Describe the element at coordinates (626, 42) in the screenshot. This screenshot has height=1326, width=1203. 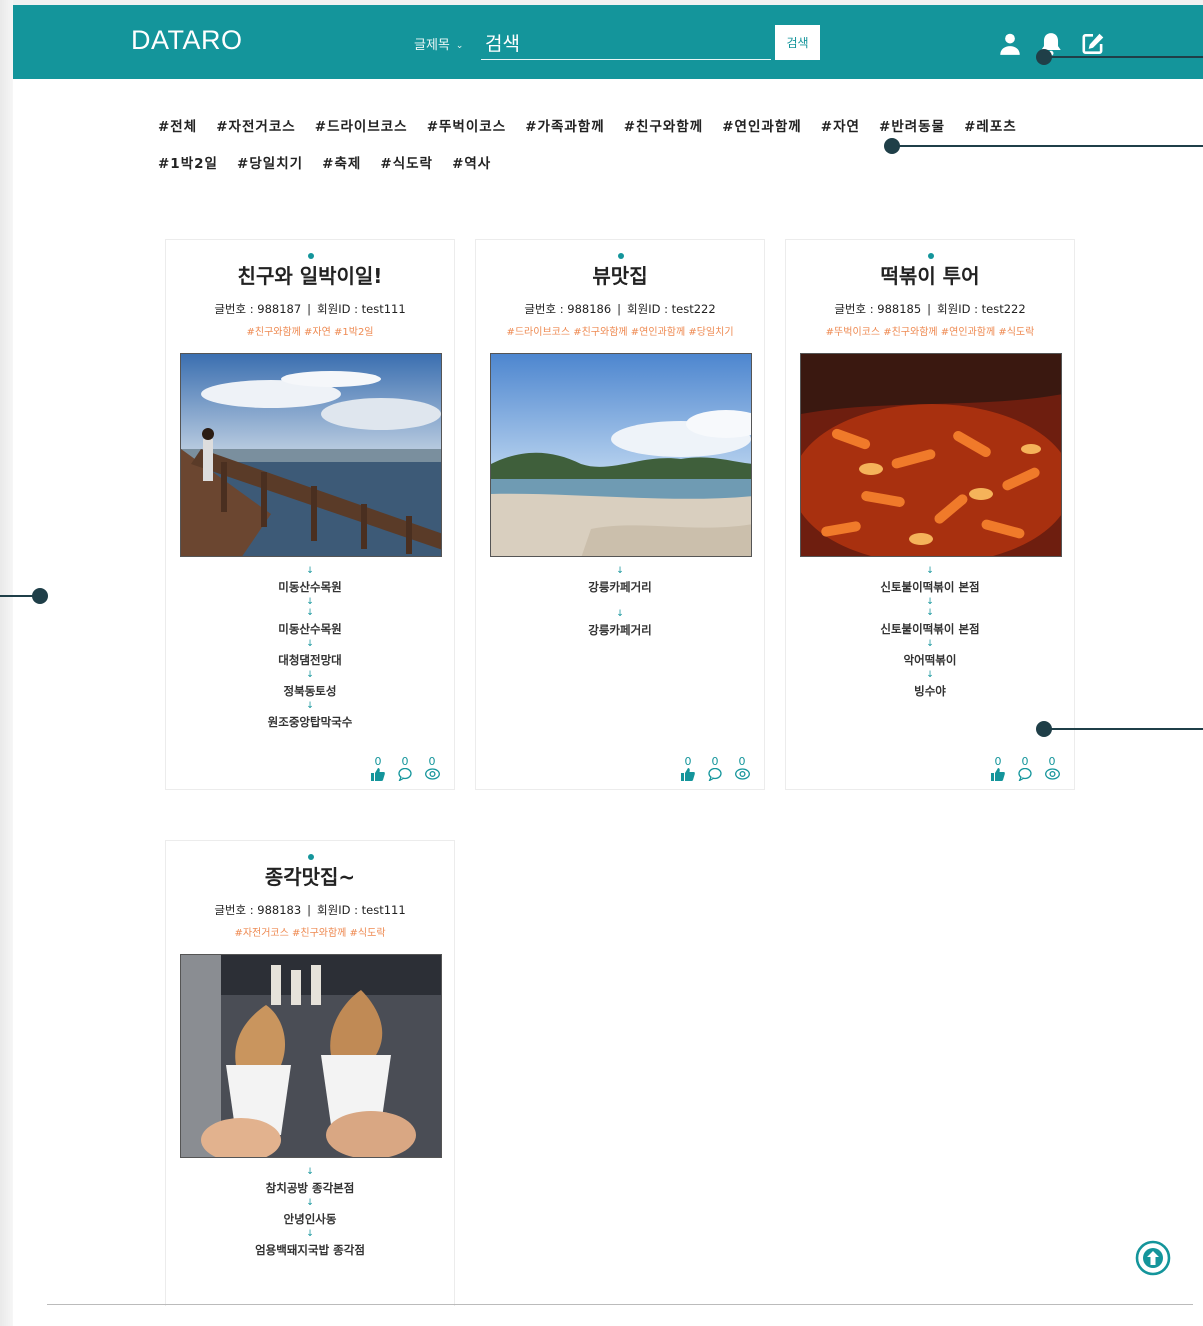
I see `search-input` at that location.